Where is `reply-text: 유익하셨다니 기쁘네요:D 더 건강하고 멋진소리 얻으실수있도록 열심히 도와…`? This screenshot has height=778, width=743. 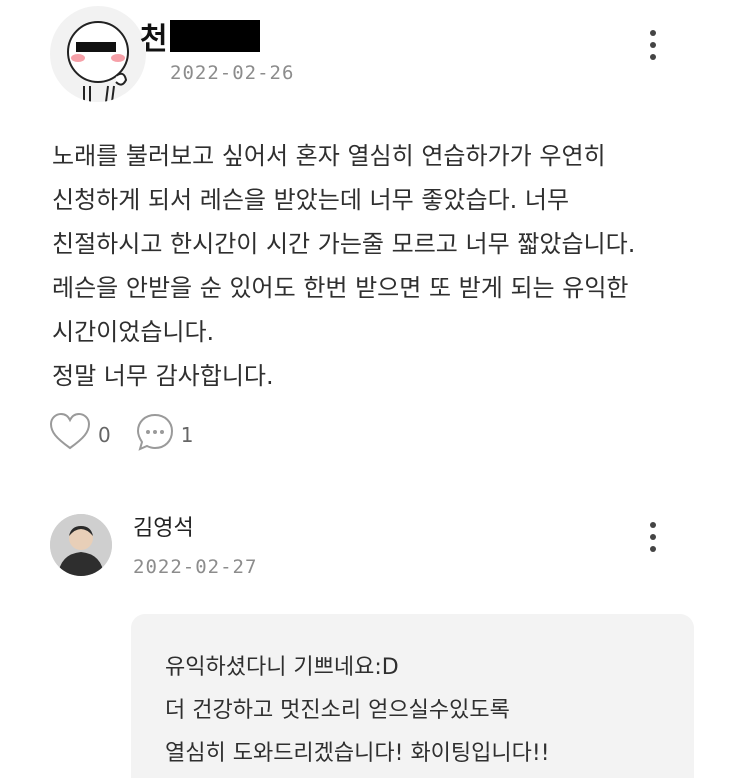
reply-text: 유익하셨다니 기쁘네요:D 더 건강하고 멋진소리 얻으실수있도록 열심히 도와… is located at coordinates (357, 710).